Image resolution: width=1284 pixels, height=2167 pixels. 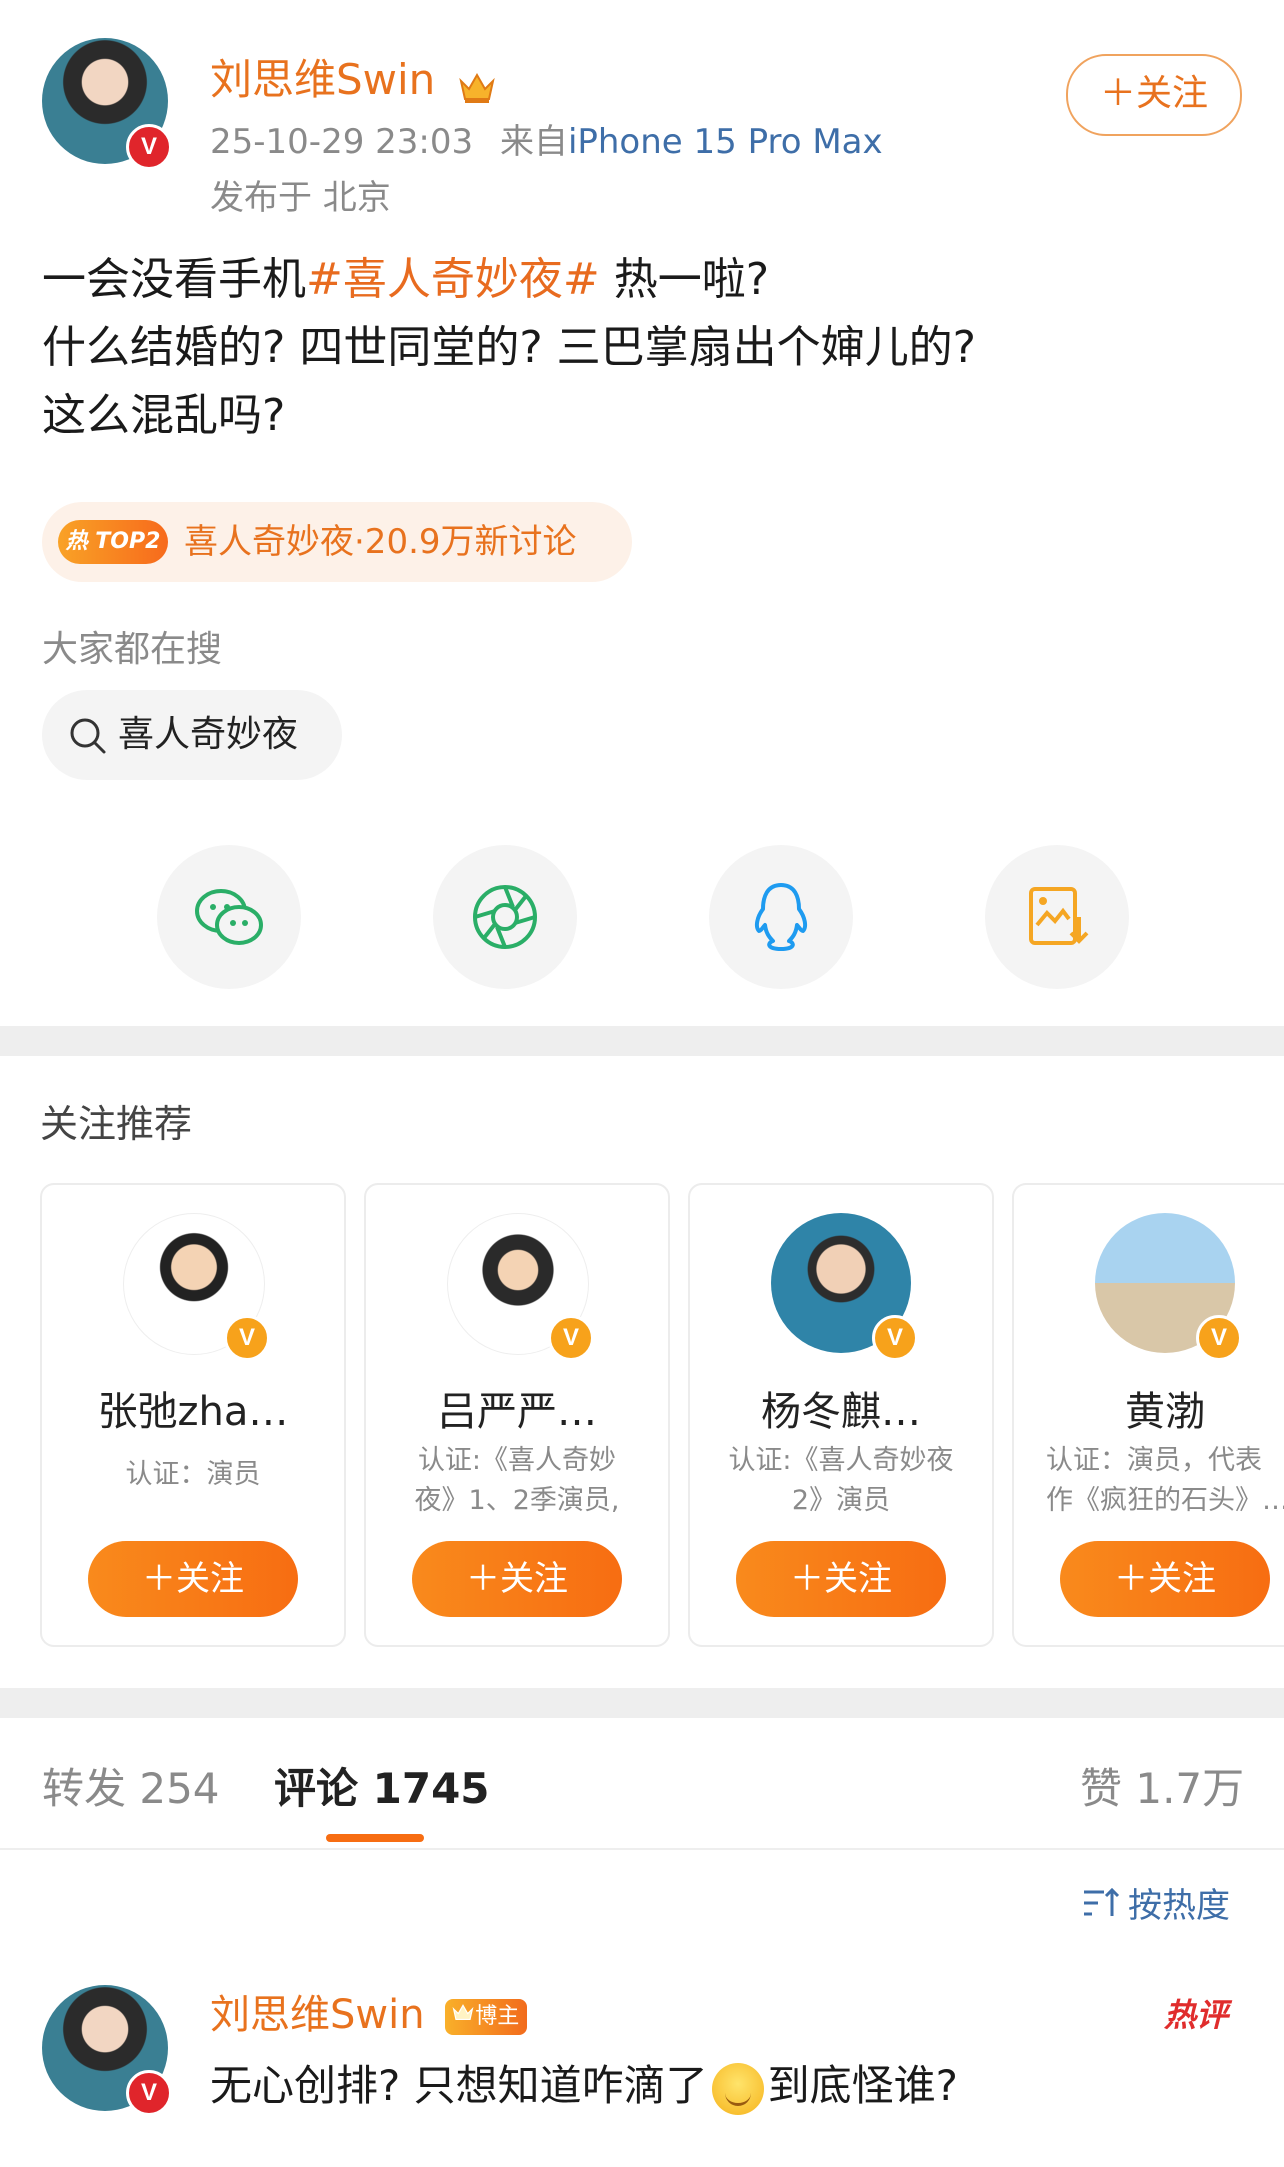 What do you see at coordinates (375, 1838) in the screenshot?
I see `tab-active-indicator` at bounding box center [375, 1838].